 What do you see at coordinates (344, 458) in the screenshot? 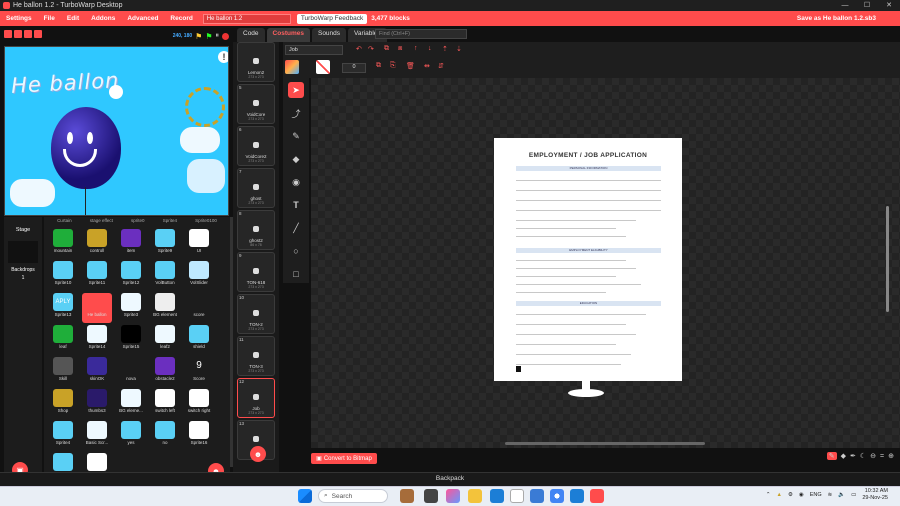
I see `convert-to-bitmap-button: ▣ Convert to Bitmap` at bounding box center [344, 458].